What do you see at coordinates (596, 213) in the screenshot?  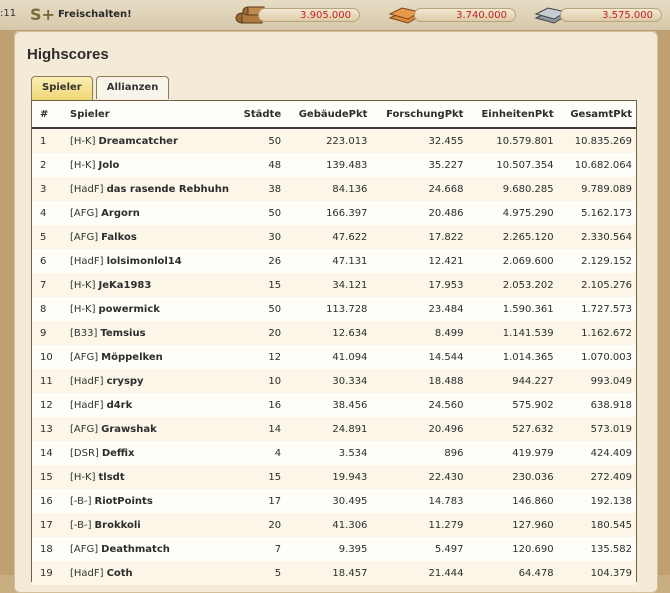 I see `total-points-cell: 5.162.173` at bounding box center [596, 213].